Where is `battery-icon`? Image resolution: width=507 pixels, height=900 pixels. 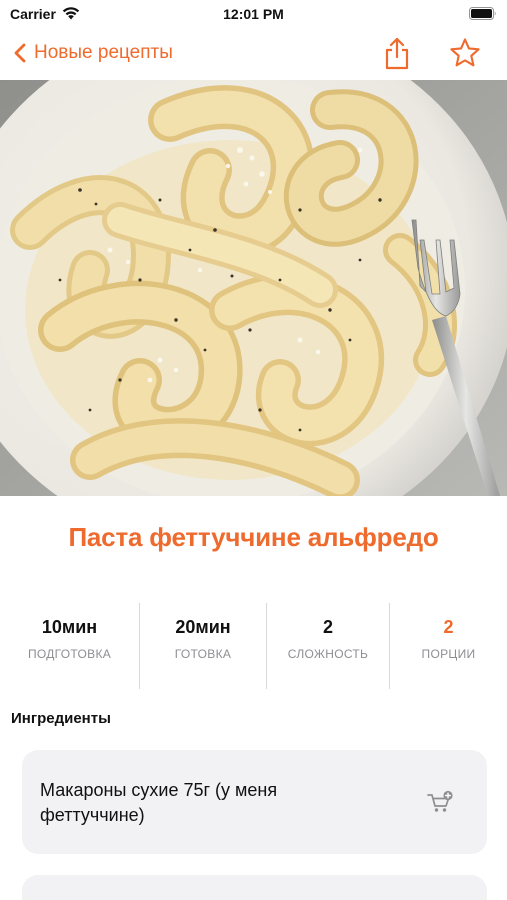
battery-icon is located at coordinates (482, 13).